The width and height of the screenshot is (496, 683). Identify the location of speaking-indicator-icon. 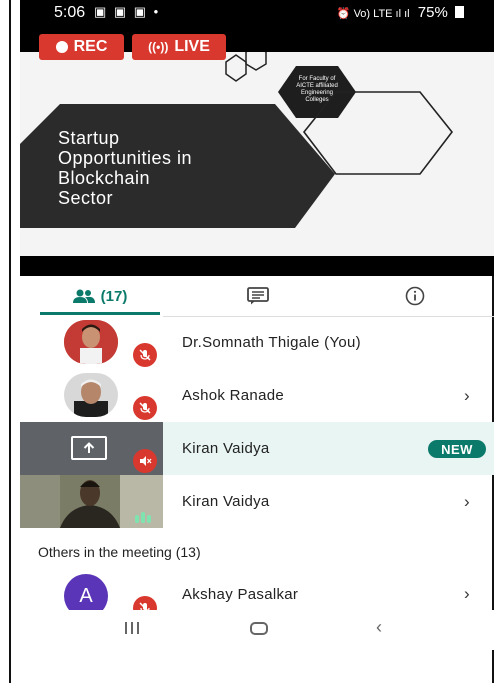
(143, 517).